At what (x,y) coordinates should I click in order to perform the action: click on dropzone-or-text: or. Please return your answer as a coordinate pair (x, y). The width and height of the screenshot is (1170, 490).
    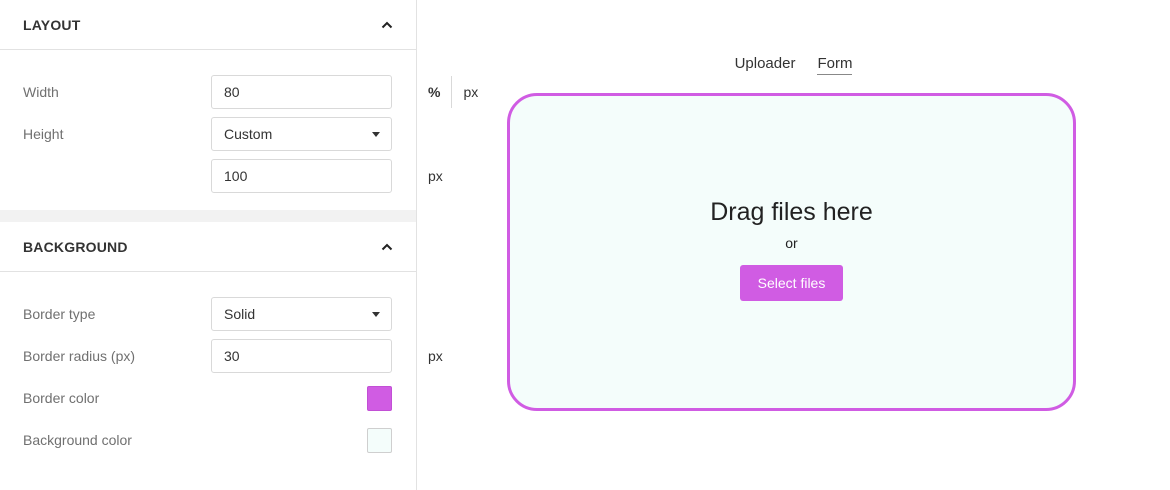
    Looking at the image, I should click on (791, 243).